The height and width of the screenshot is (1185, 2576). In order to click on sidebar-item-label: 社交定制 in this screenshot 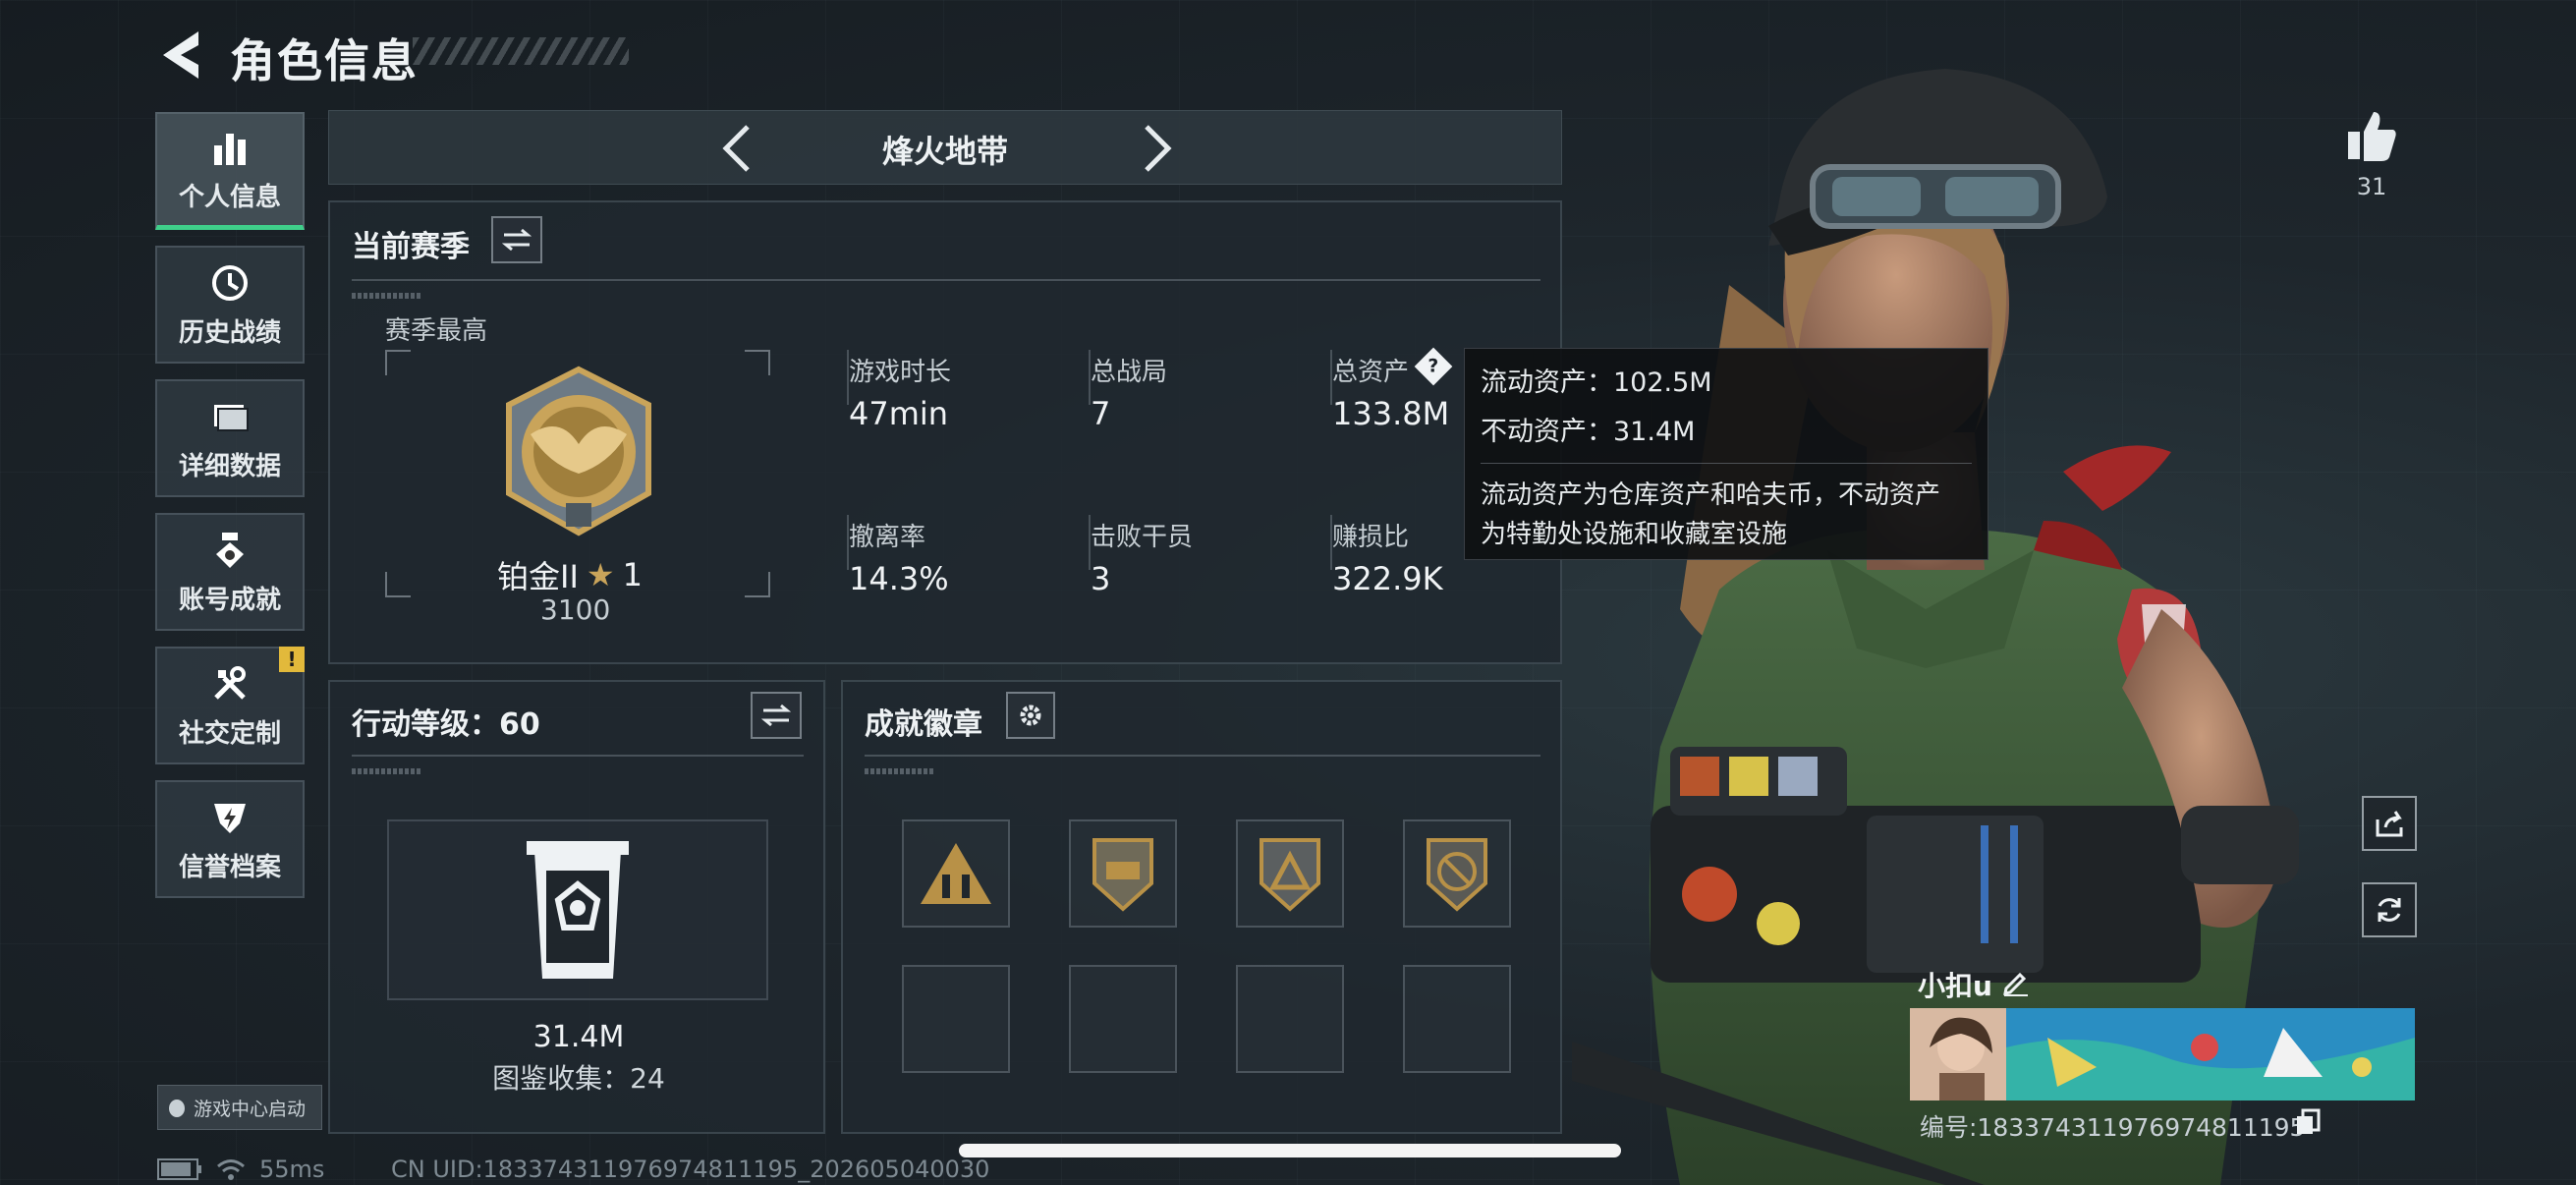, I will do `click(229, 734)`.